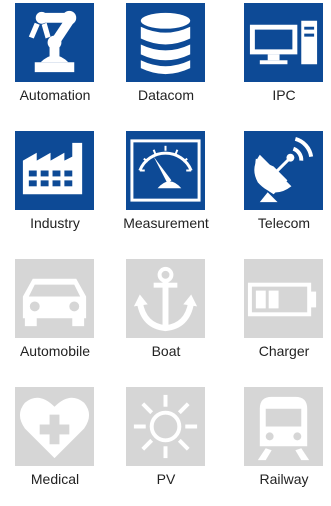 This screenshot has height=506, width=331. What do you see at coordinates (165, 298) in the screenshot?
I see `anchor-icon` at bounding box center [165, 298].